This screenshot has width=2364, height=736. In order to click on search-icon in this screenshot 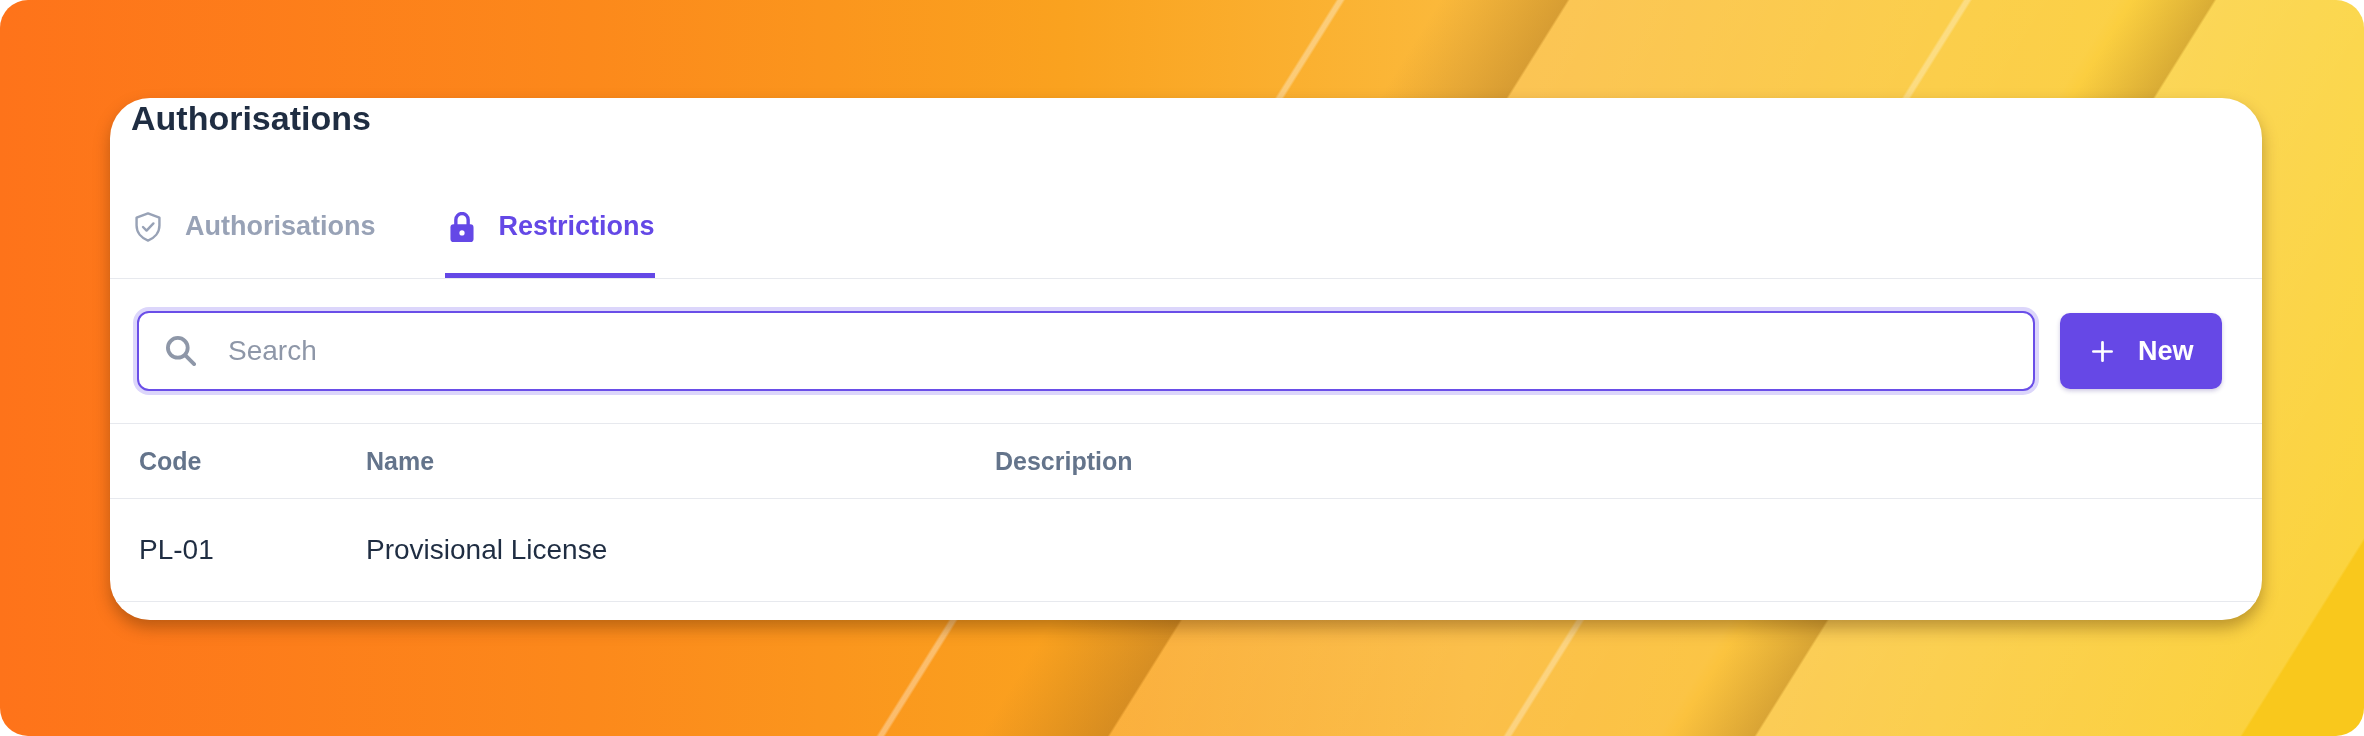, I will do `click(181, 351)`.